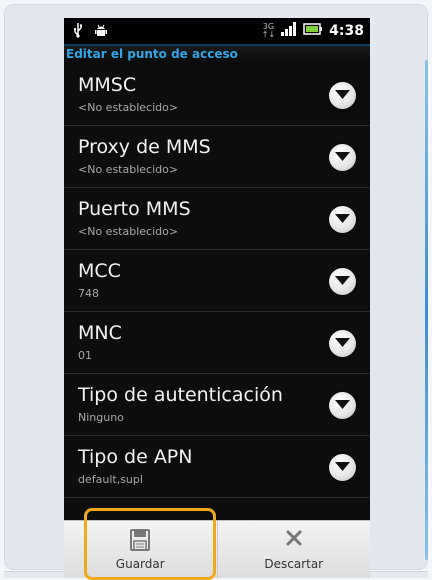  What do you see at coordinates (101, 417) in the screenshot?
I see `setting-value: Ninguno` at bounding box center [101, 417].